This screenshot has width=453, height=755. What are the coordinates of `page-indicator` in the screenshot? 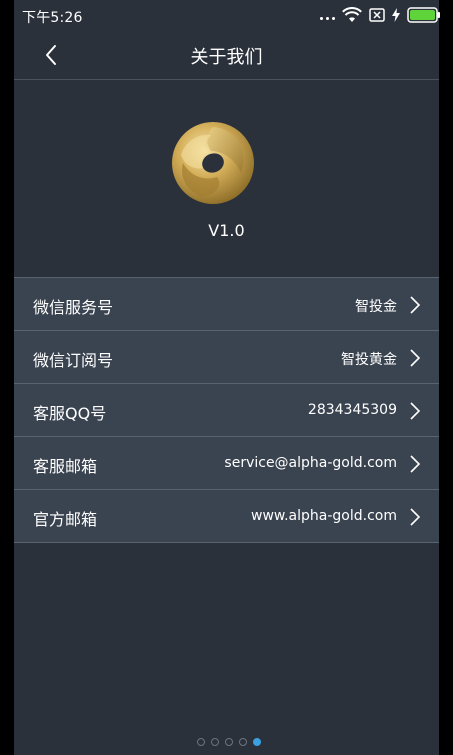 It's located at (226, 743).